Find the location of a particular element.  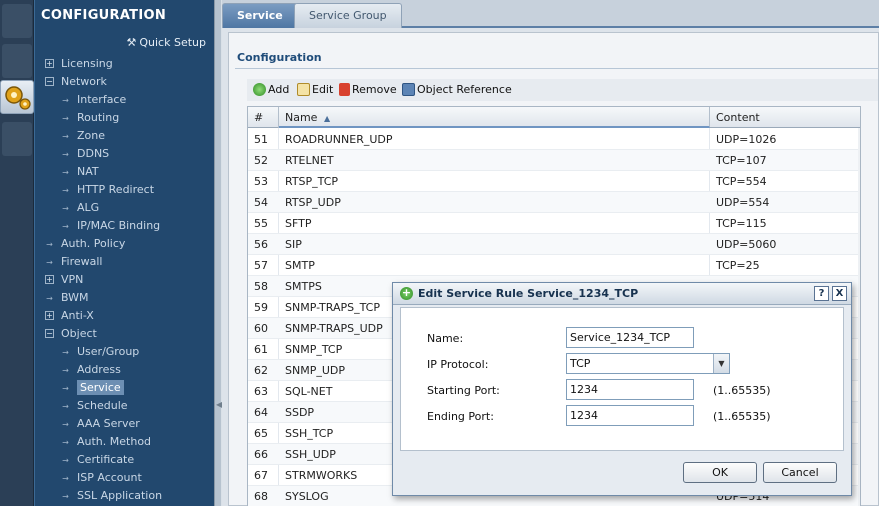

nav-item-object: − Object is located at coordinates (71, 334).